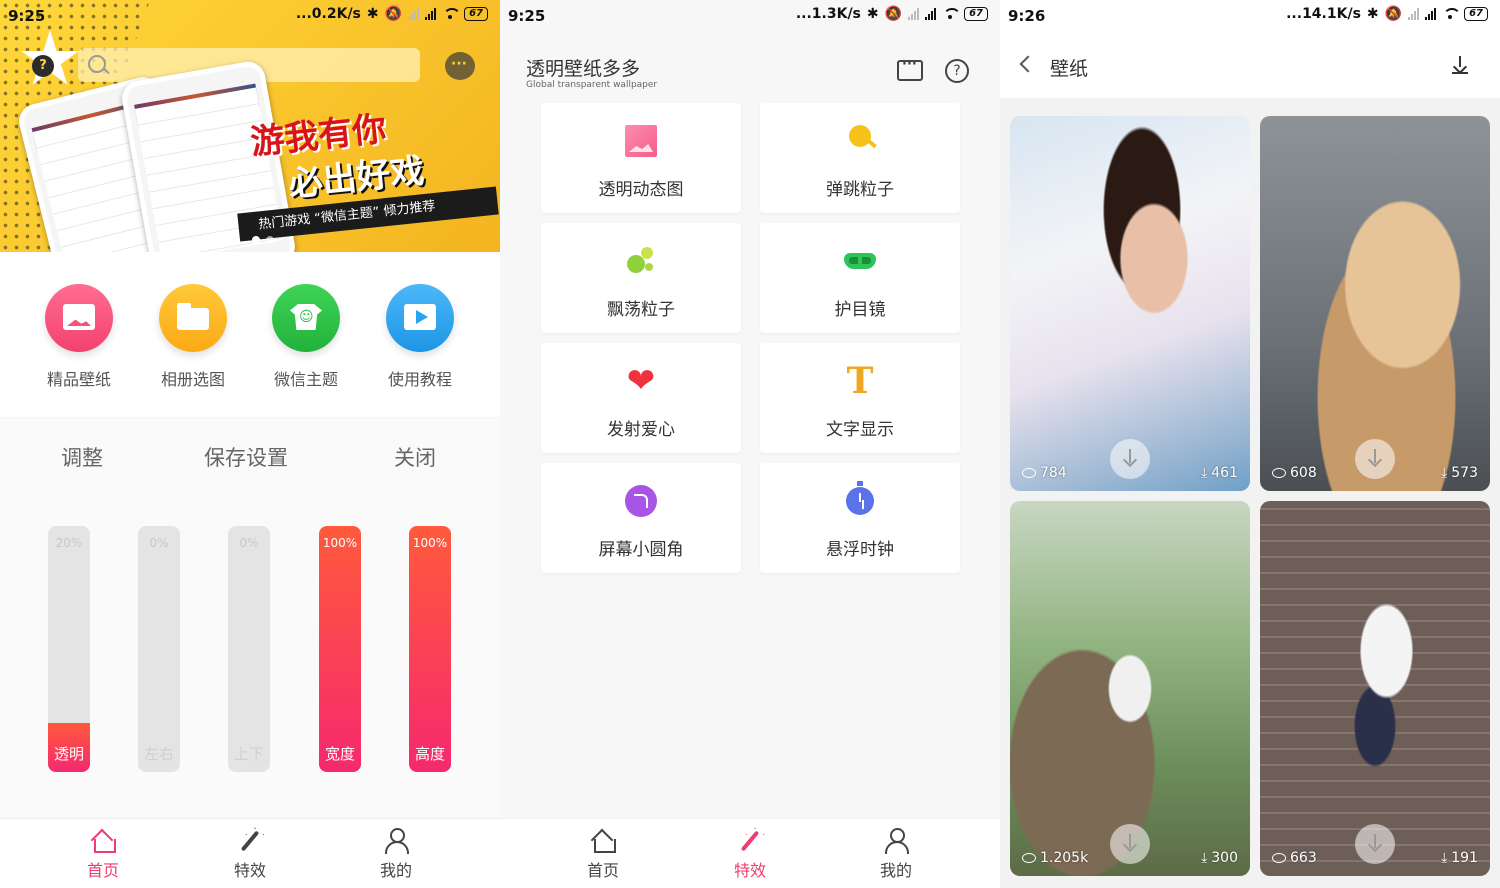 The image size is (1500, 888). What do you see at coordinates (429, 754) in the screenshot?
I see `slider-label: 高度` at bounding box center [429, 754].